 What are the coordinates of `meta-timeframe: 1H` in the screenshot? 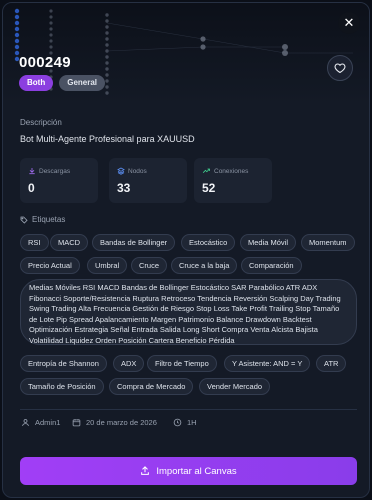 It's located at (185, 422).